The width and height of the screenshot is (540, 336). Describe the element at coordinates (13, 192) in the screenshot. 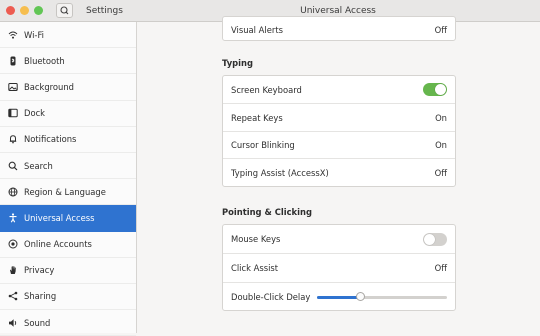

I see `globe-icon` at that location.